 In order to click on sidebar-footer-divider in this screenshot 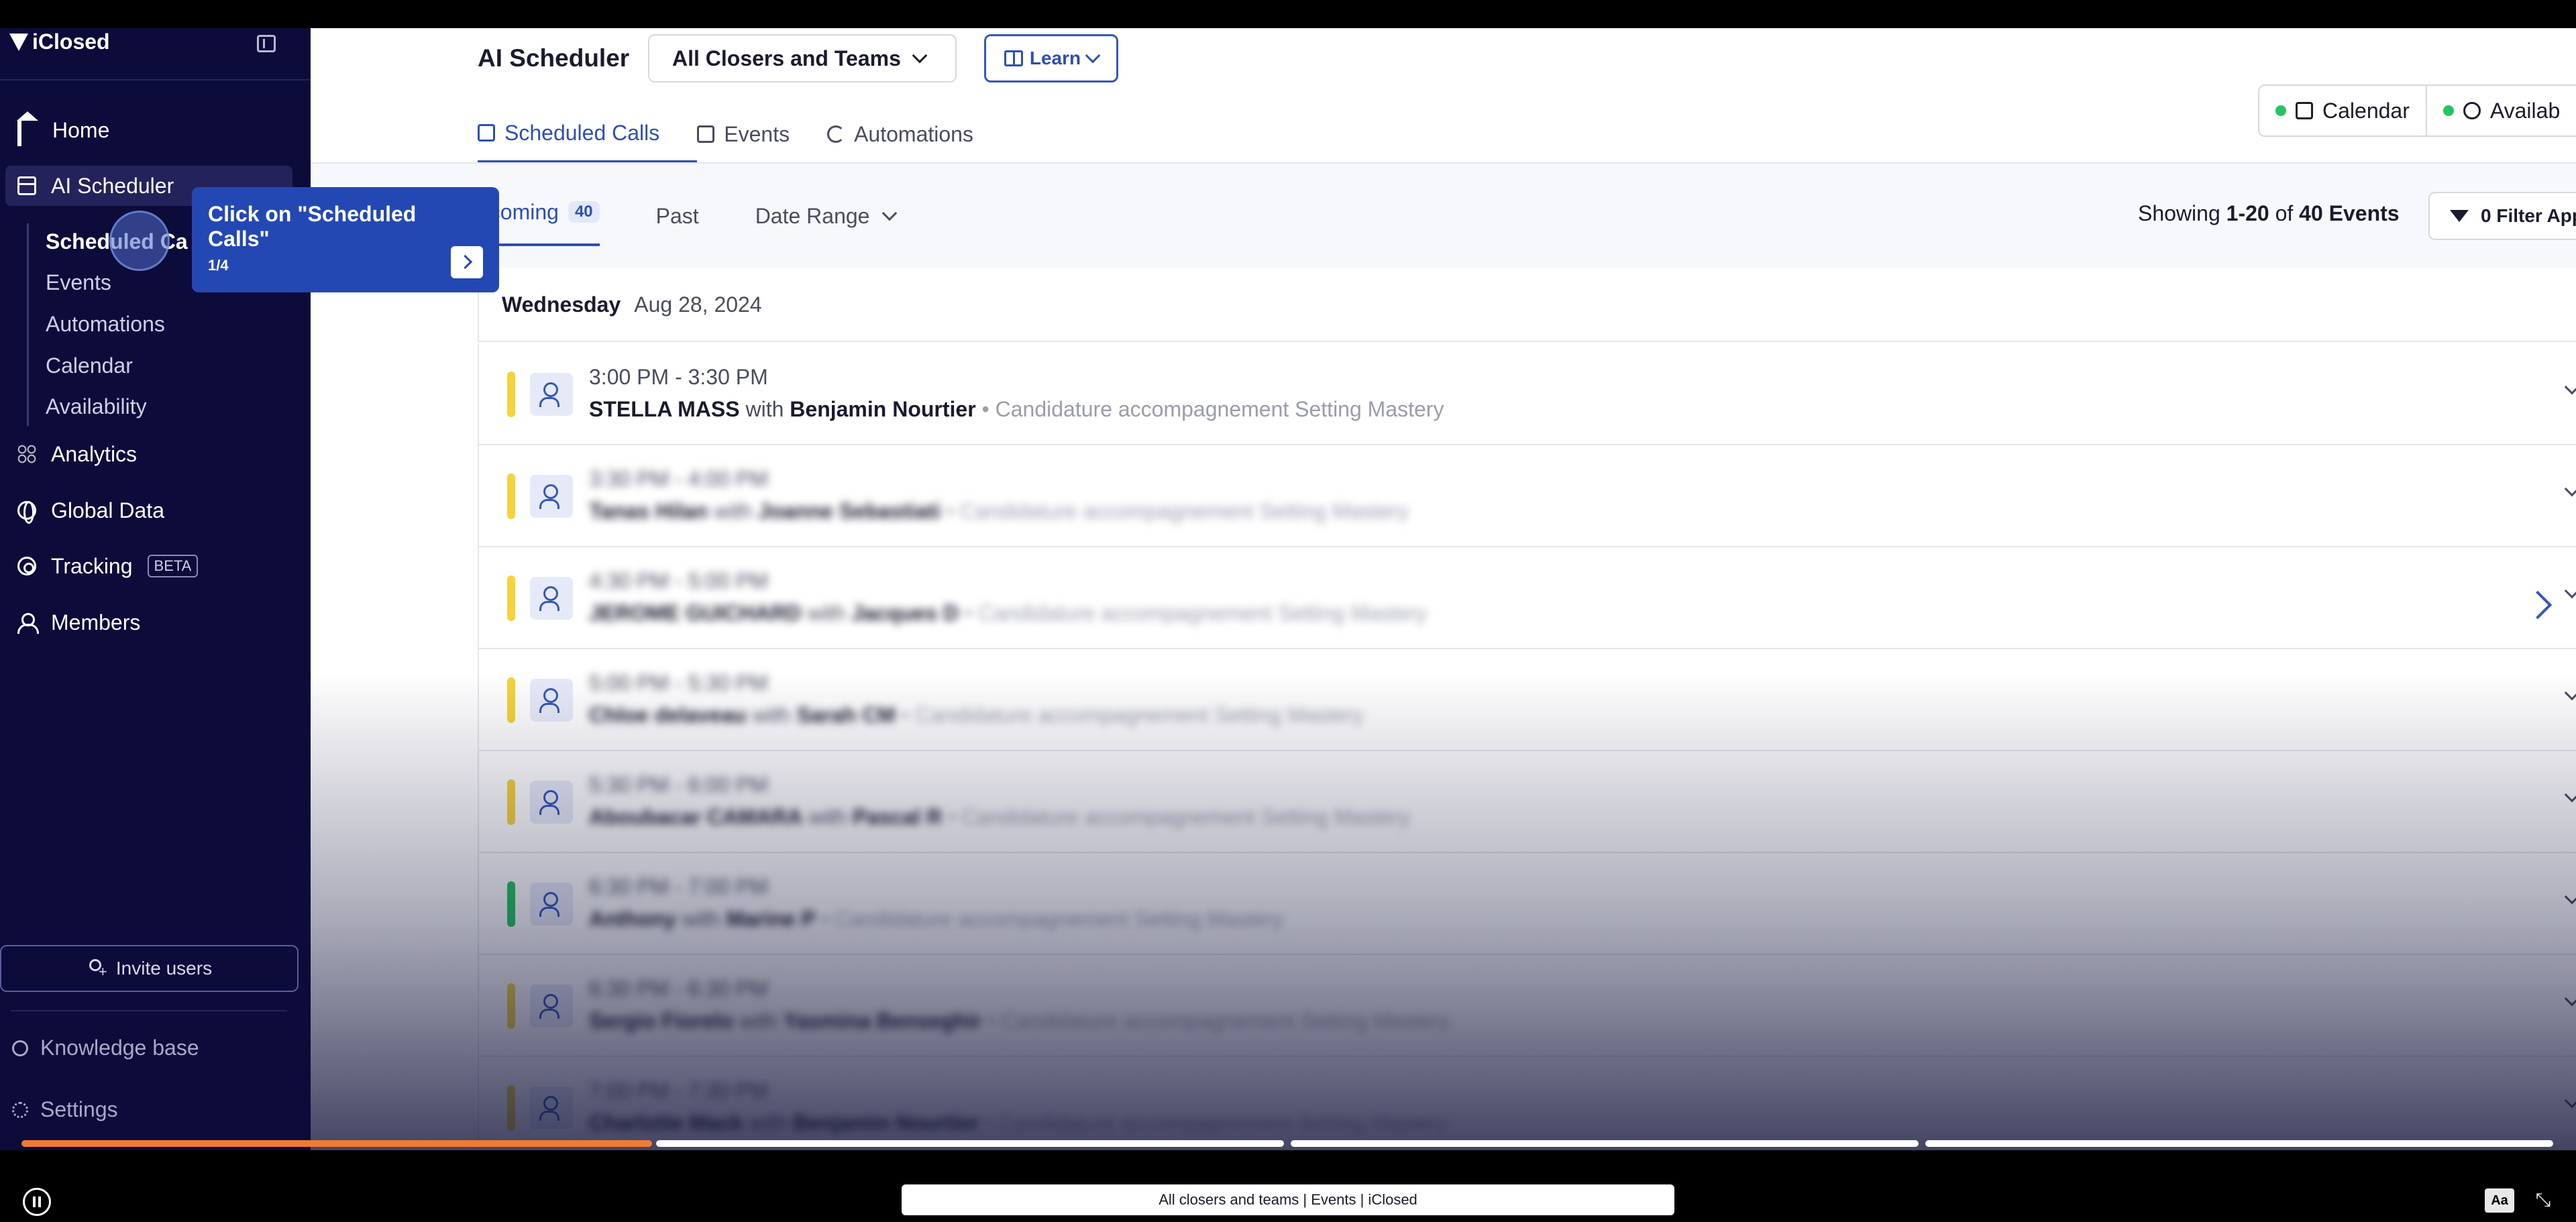, I will do `click(149, 1011)`.